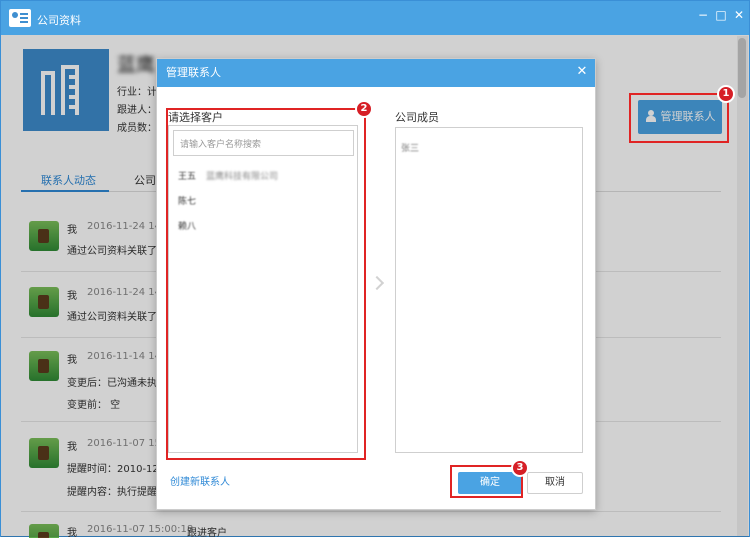  What do you see at coordinates (417, 117) in the screenshot?
I see `company-members-label: 公司成员` at bounding box center [417, 117].